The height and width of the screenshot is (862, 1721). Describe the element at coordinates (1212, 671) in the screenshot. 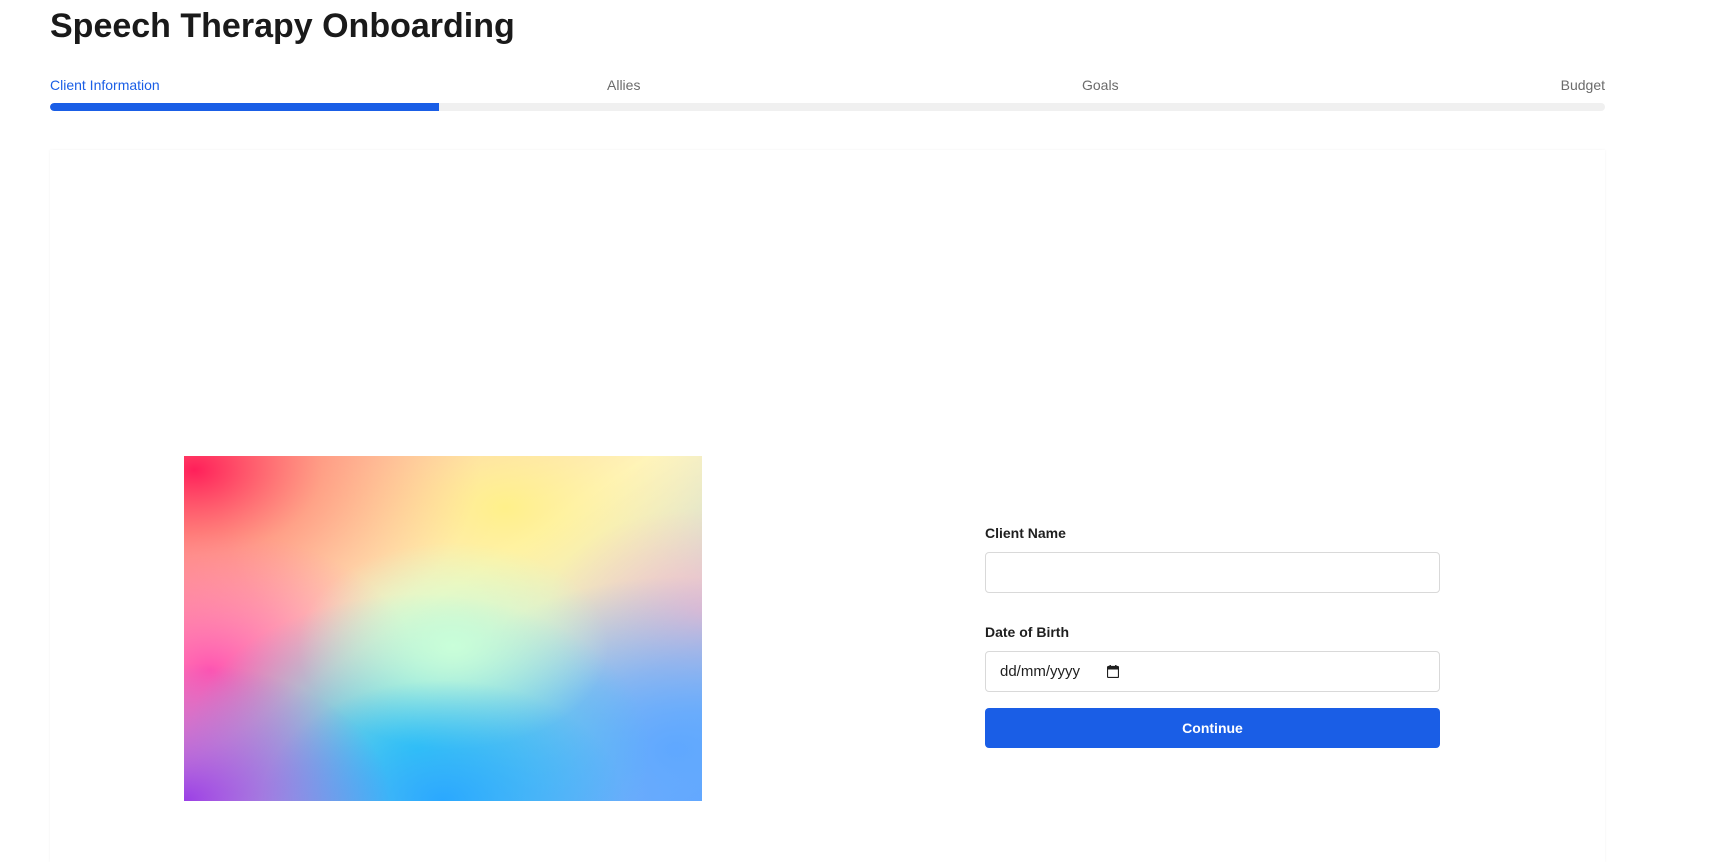

I see `date-of-birth-input: dd/mm/yyyy` at that location.